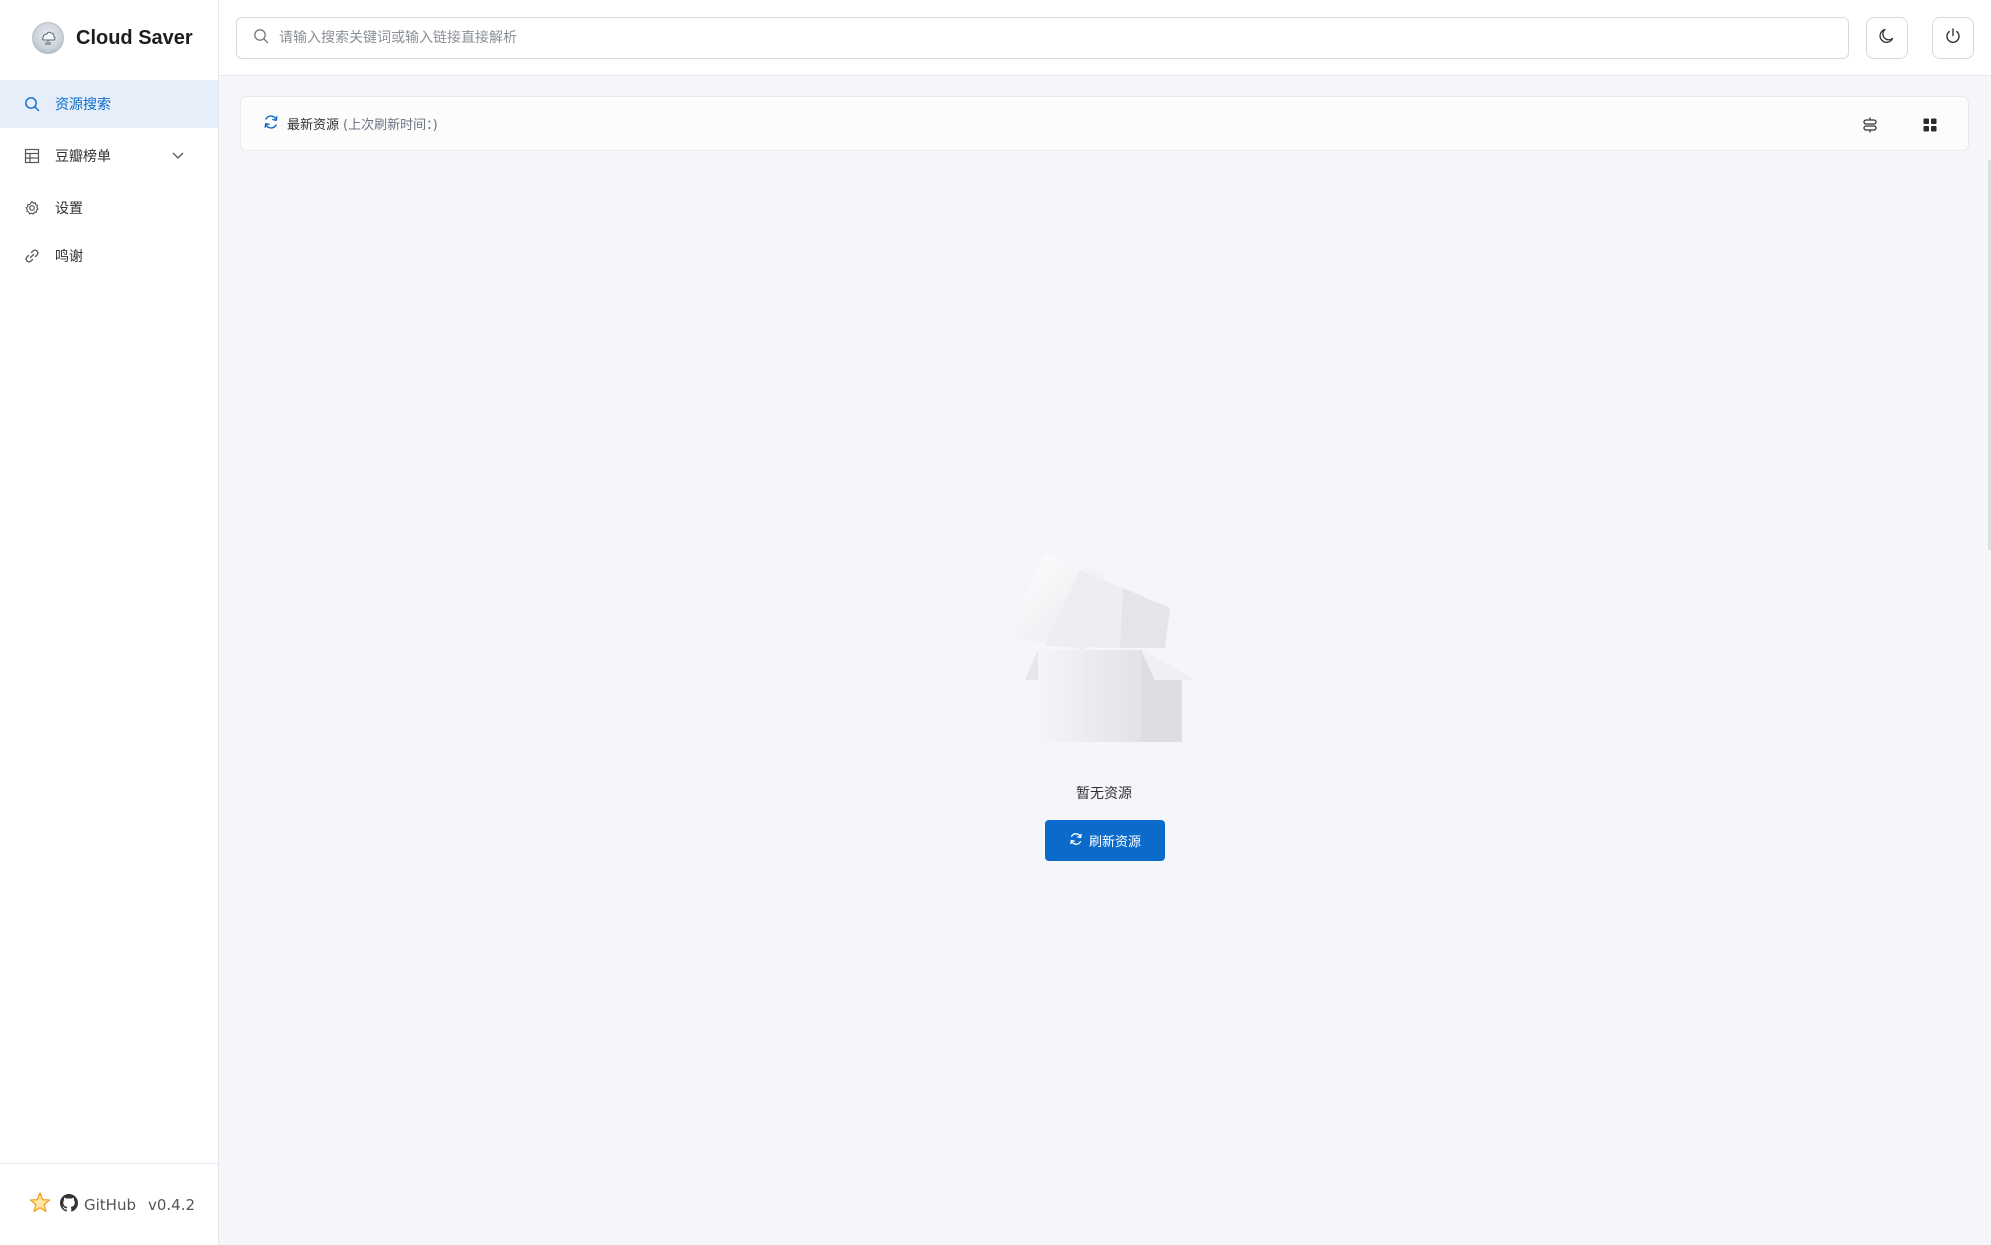  Describe the element at coordinates (109, 256) in the screenshot. I see `sidebar-item-thanks: 鸣谢` at that location.